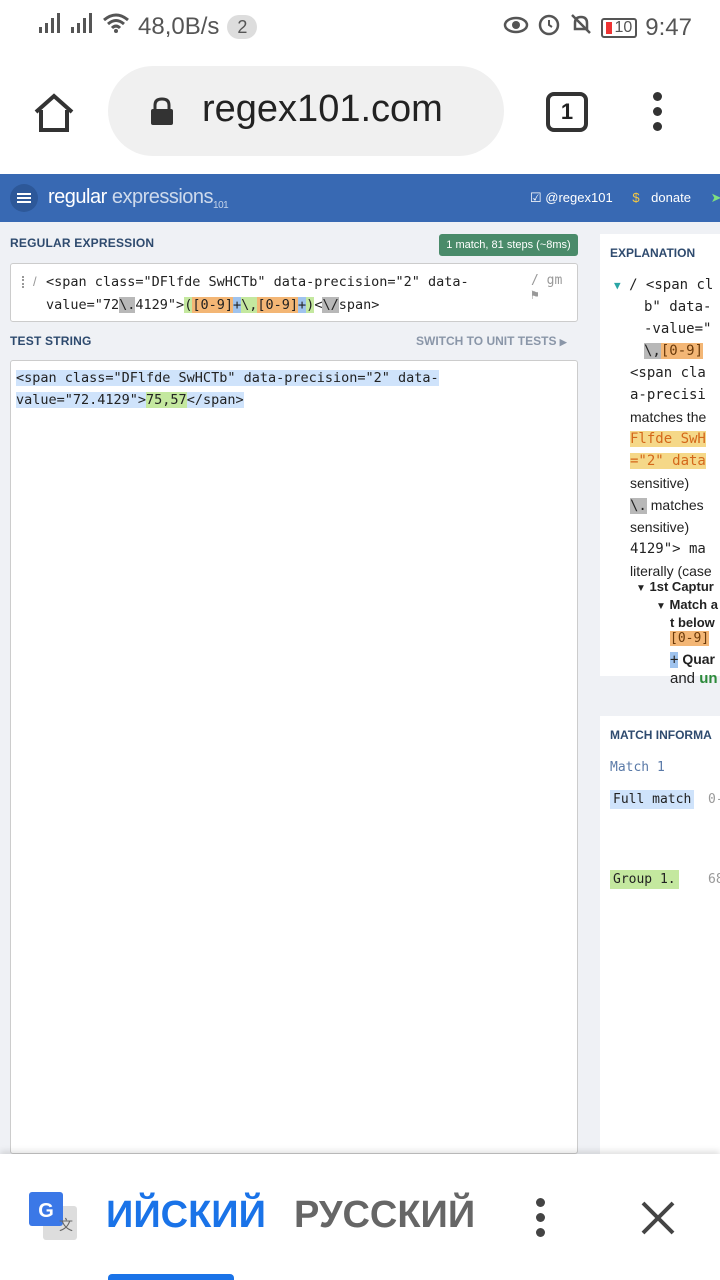  I want to click on translate-bar: G文 ИЙСКИЙ РУССКИЙ, so click(360, 1217).